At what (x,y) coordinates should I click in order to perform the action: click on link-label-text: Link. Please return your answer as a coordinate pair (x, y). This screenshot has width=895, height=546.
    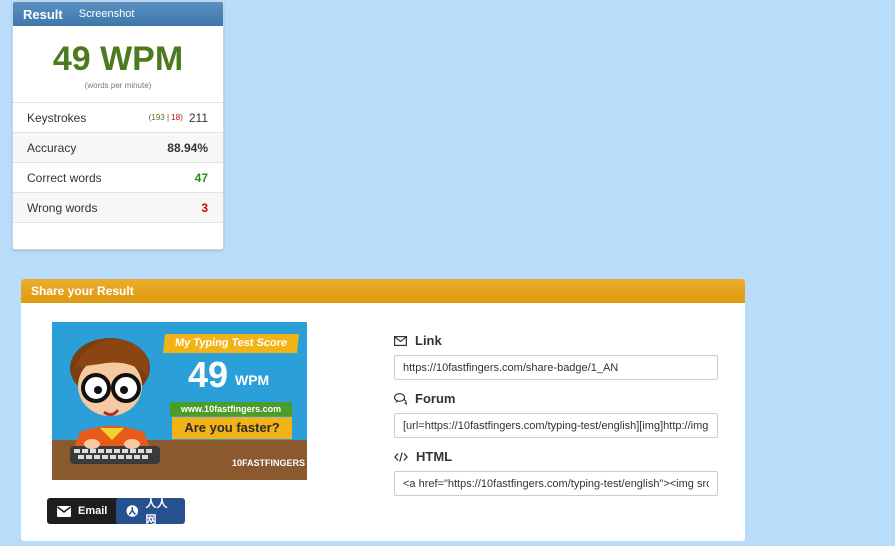
    Looking at the image, I should click on (428, 340).